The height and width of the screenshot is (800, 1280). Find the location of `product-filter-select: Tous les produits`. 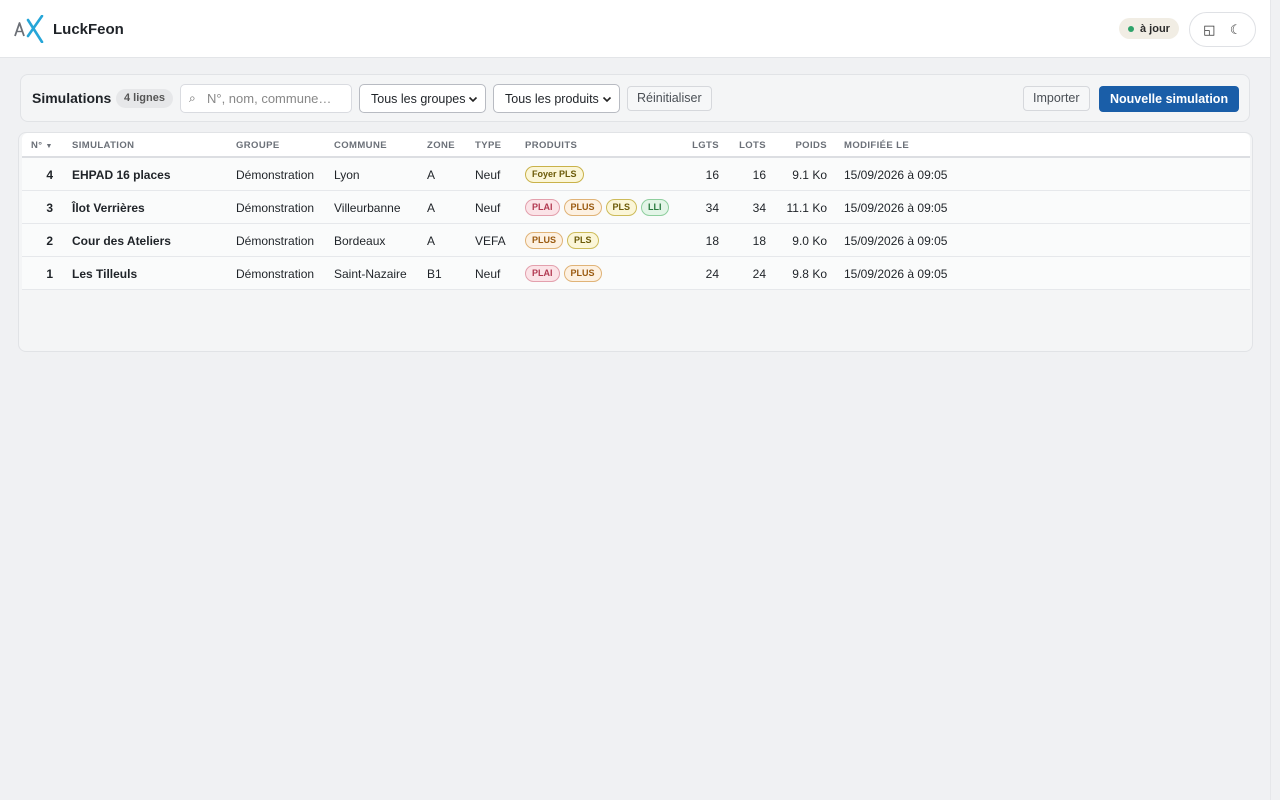

product-filter-select: Tous les produits is located at coordinates (556, 98).